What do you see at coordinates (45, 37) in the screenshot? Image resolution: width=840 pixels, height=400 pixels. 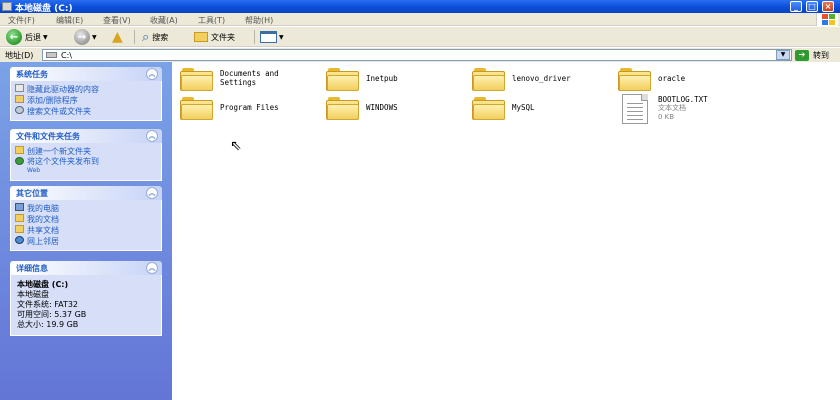 I see `back-dropdown-icon: ▼` at bounding box center [45, 37].